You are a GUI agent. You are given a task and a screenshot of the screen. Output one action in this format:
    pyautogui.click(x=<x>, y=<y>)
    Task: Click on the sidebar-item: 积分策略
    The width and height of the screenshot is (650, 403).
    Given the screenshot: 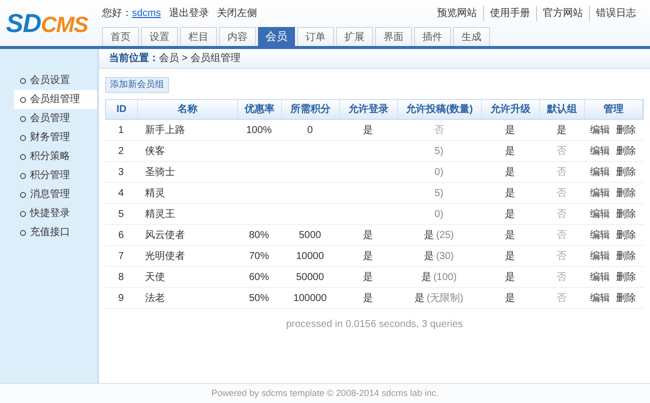 What is the action you would take?
    pyautogui.click(x=55, y=156)
    